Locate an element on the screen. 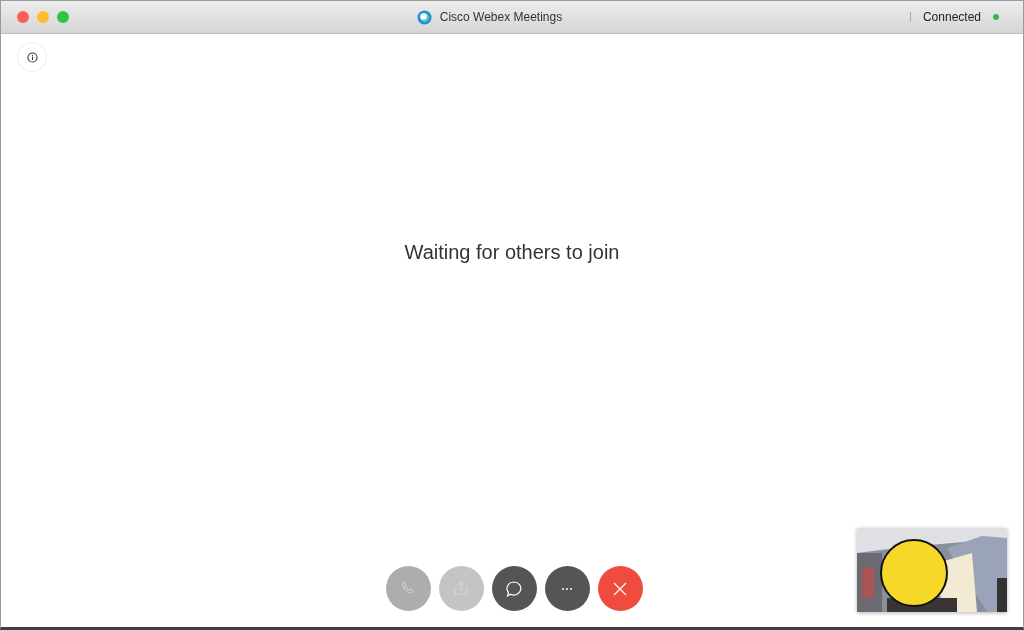 The image size is (1024, 630). zoom-button is located at coordinates (63, 17).